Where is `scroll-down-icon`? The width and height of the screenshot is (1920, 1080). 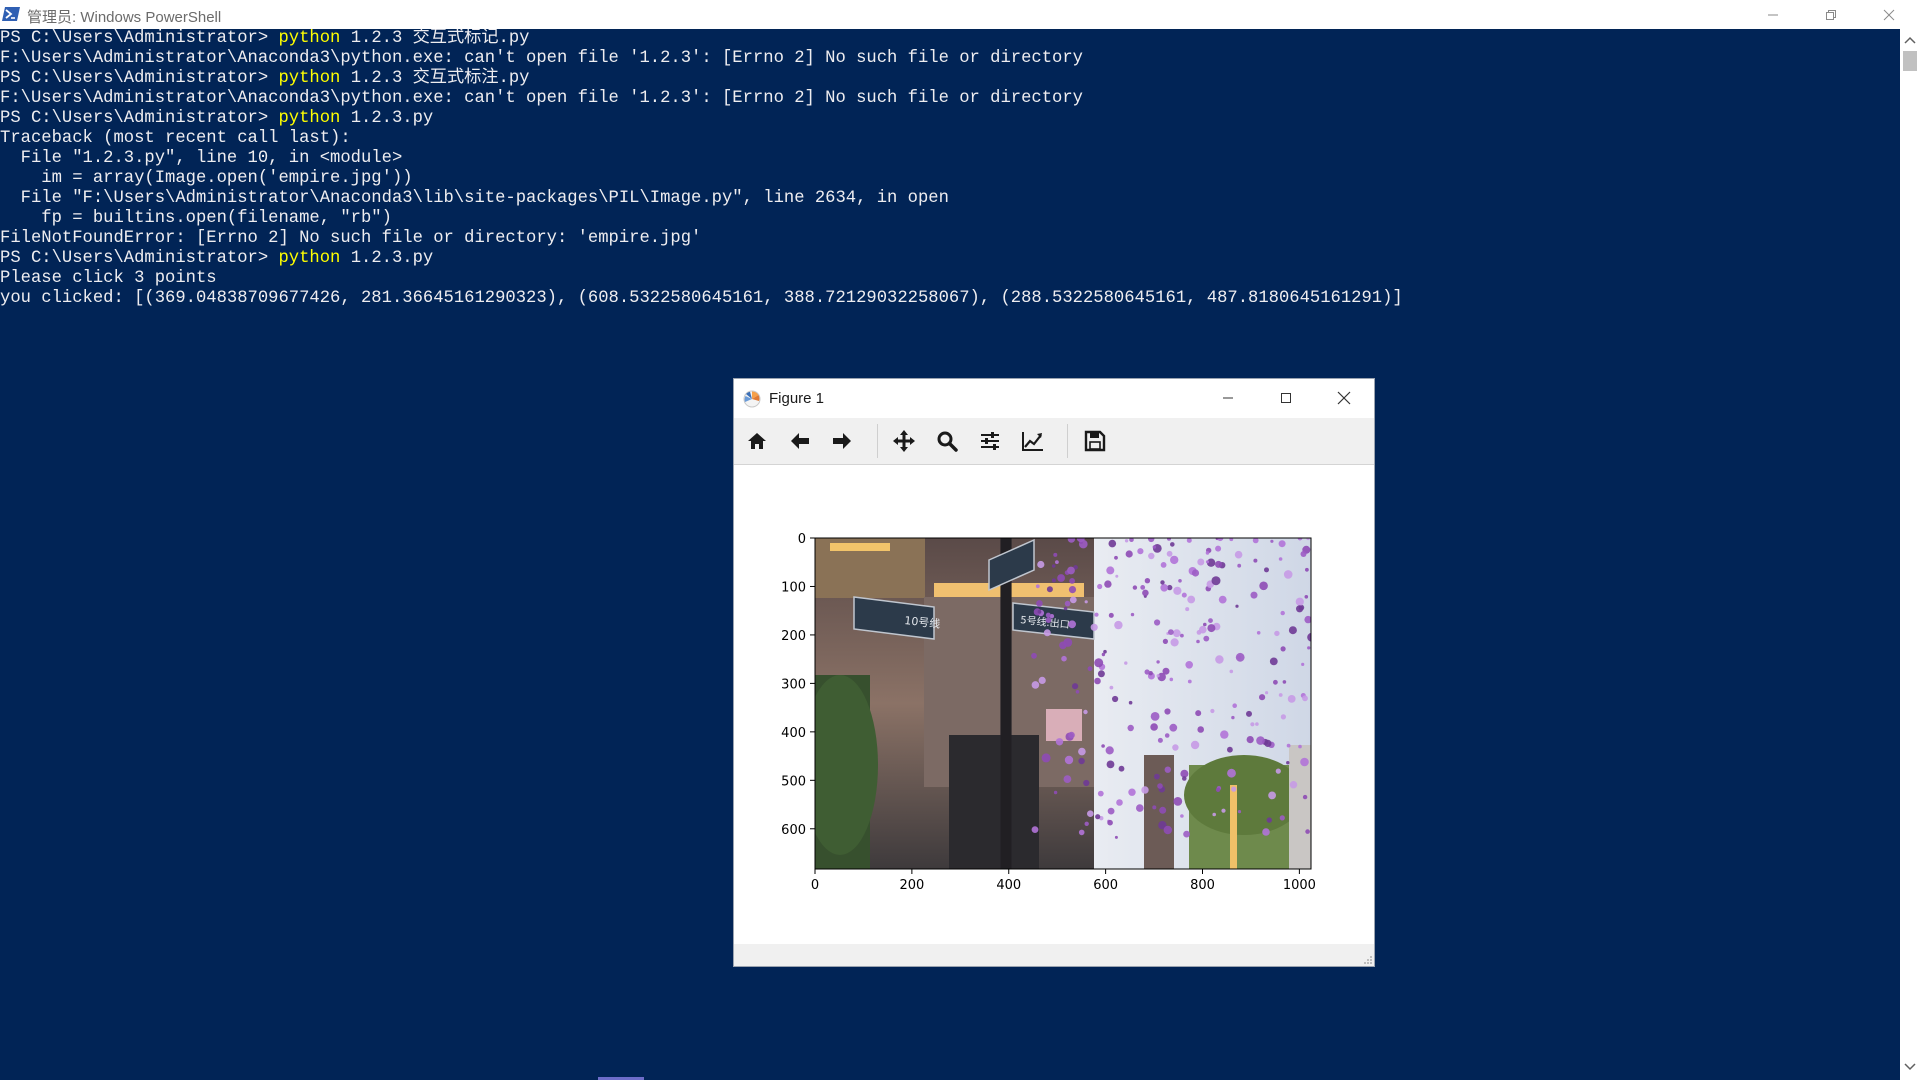 scroll-down-icon is located at coordinates (1910, 1067).